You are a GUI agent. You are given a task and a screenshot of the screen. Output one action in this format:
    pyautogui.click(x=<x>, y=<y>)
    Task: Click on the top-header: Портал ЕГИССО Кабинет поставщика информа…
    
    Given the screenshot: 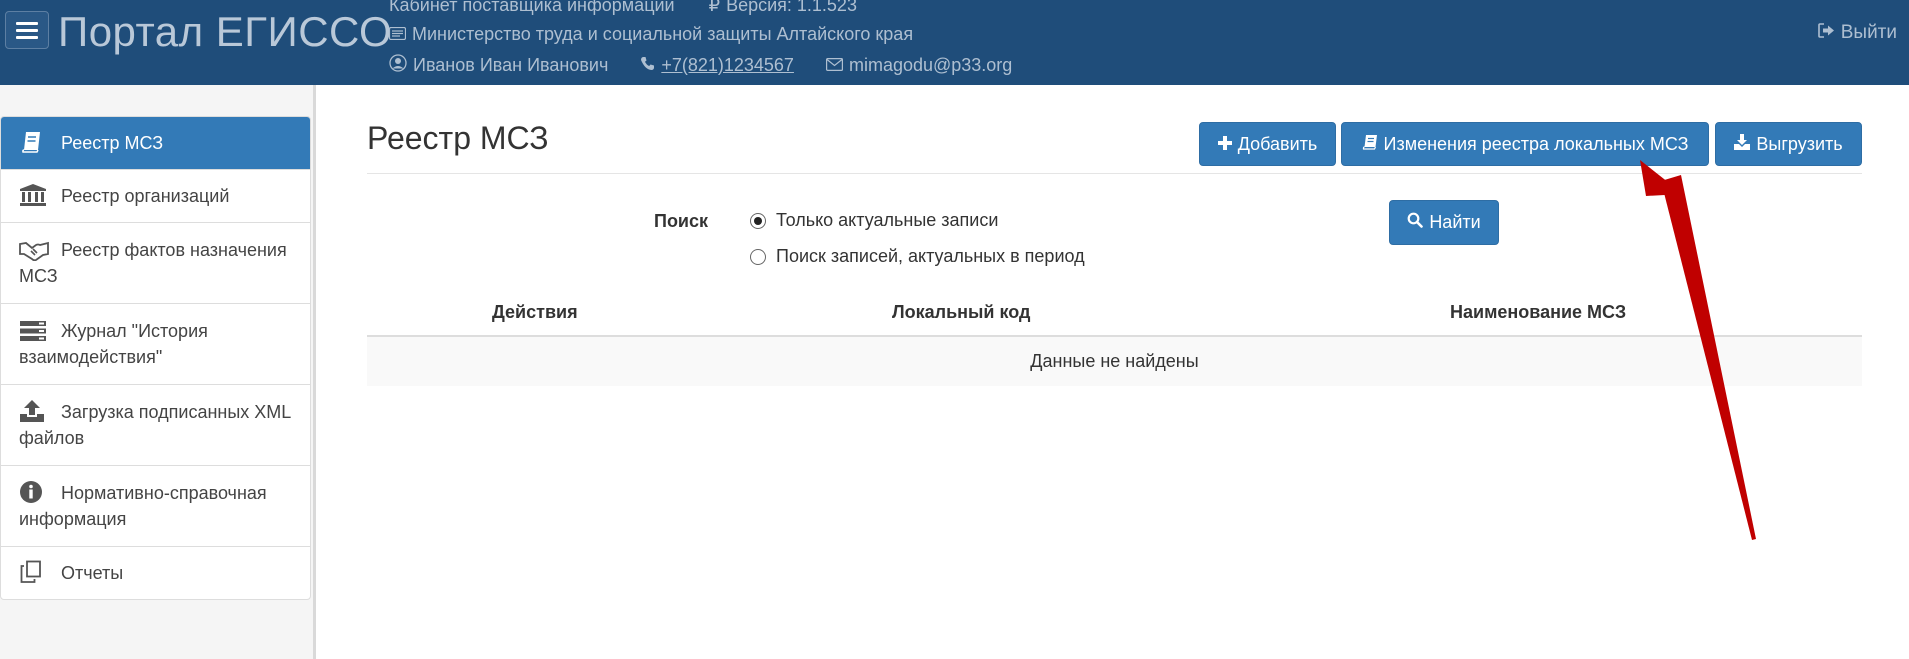 What is the action you would take?
    pyautogui.click(x=954, y=42)
    